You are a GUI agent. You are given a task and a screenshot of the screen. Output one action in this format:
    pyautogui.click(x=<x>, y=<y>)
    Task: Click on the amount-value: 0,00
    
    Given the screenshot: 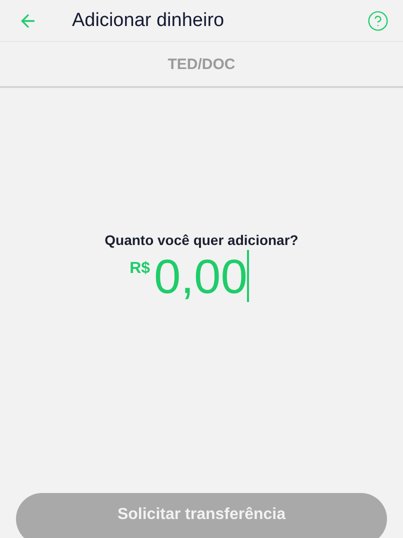 What is the action you would take?
    pyautogui.click(x=201, y=278)
    